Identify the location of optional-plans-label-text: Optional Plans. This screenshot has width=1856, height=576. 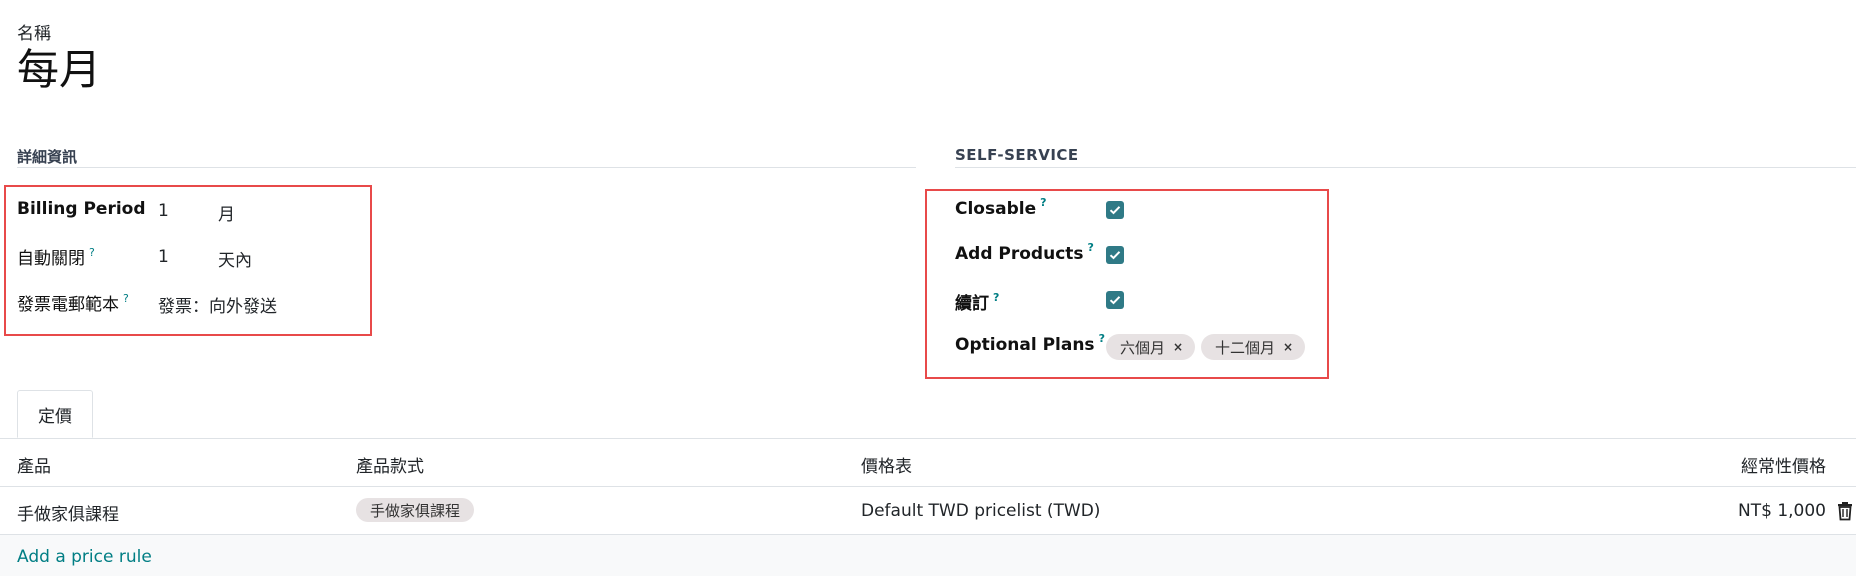
(1025, 345).